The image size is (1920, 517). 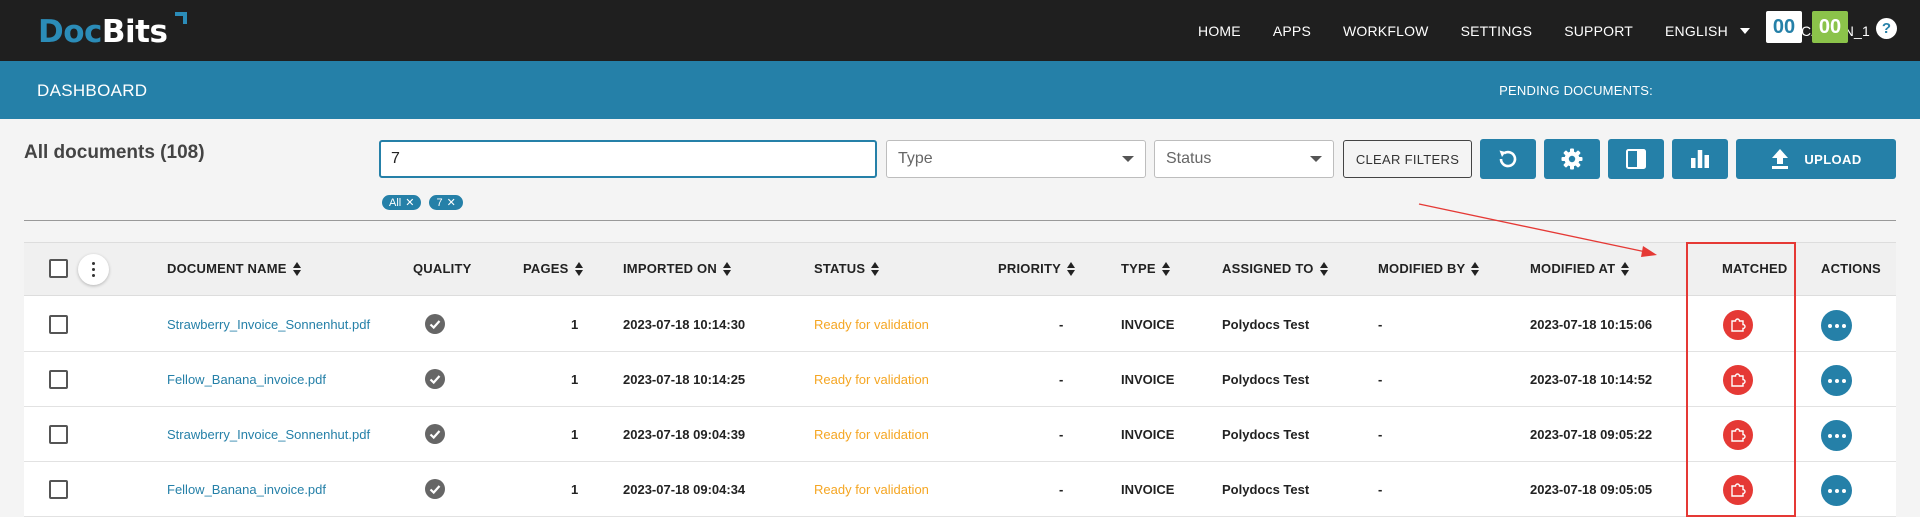 What do you see at coordinates (1591, 434) in the screenshot?
I see `modified-at-value: 2023-07-18 09:05:22` at bounding box center [1591, 434].